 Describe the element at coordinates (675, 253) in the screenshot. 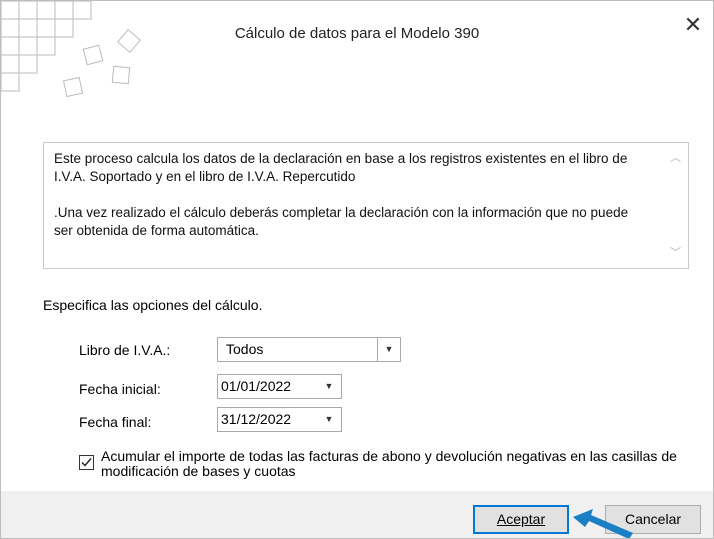

I see `scroll-down-icon: ﹀` at that location.